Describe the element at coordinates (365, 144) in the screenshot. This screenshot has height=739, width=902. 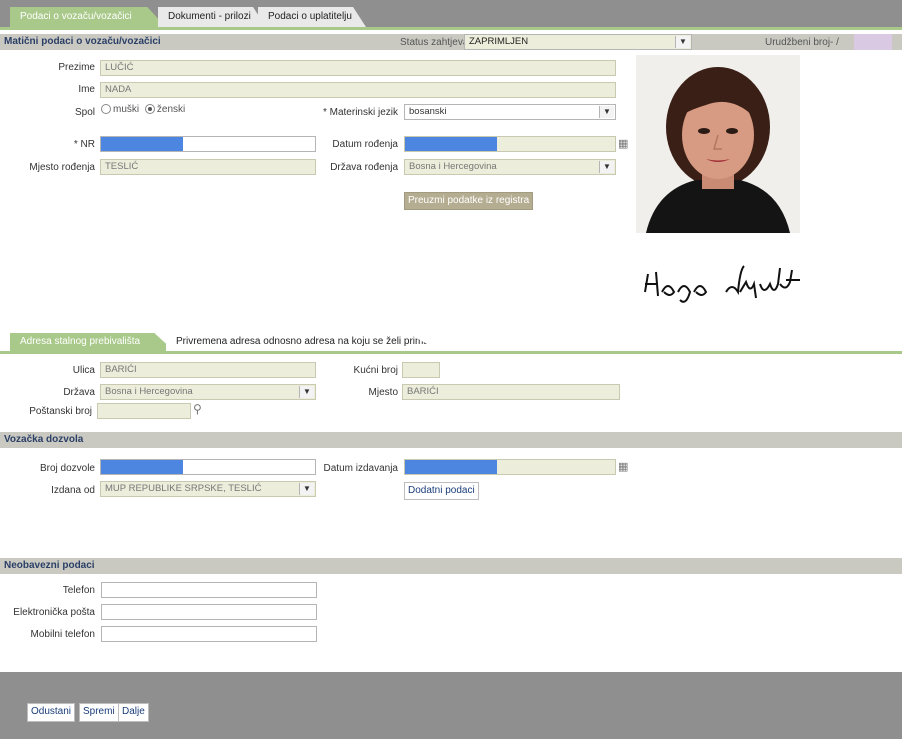
I see `datum-rodenja-label: Datum rođenja` at that location.